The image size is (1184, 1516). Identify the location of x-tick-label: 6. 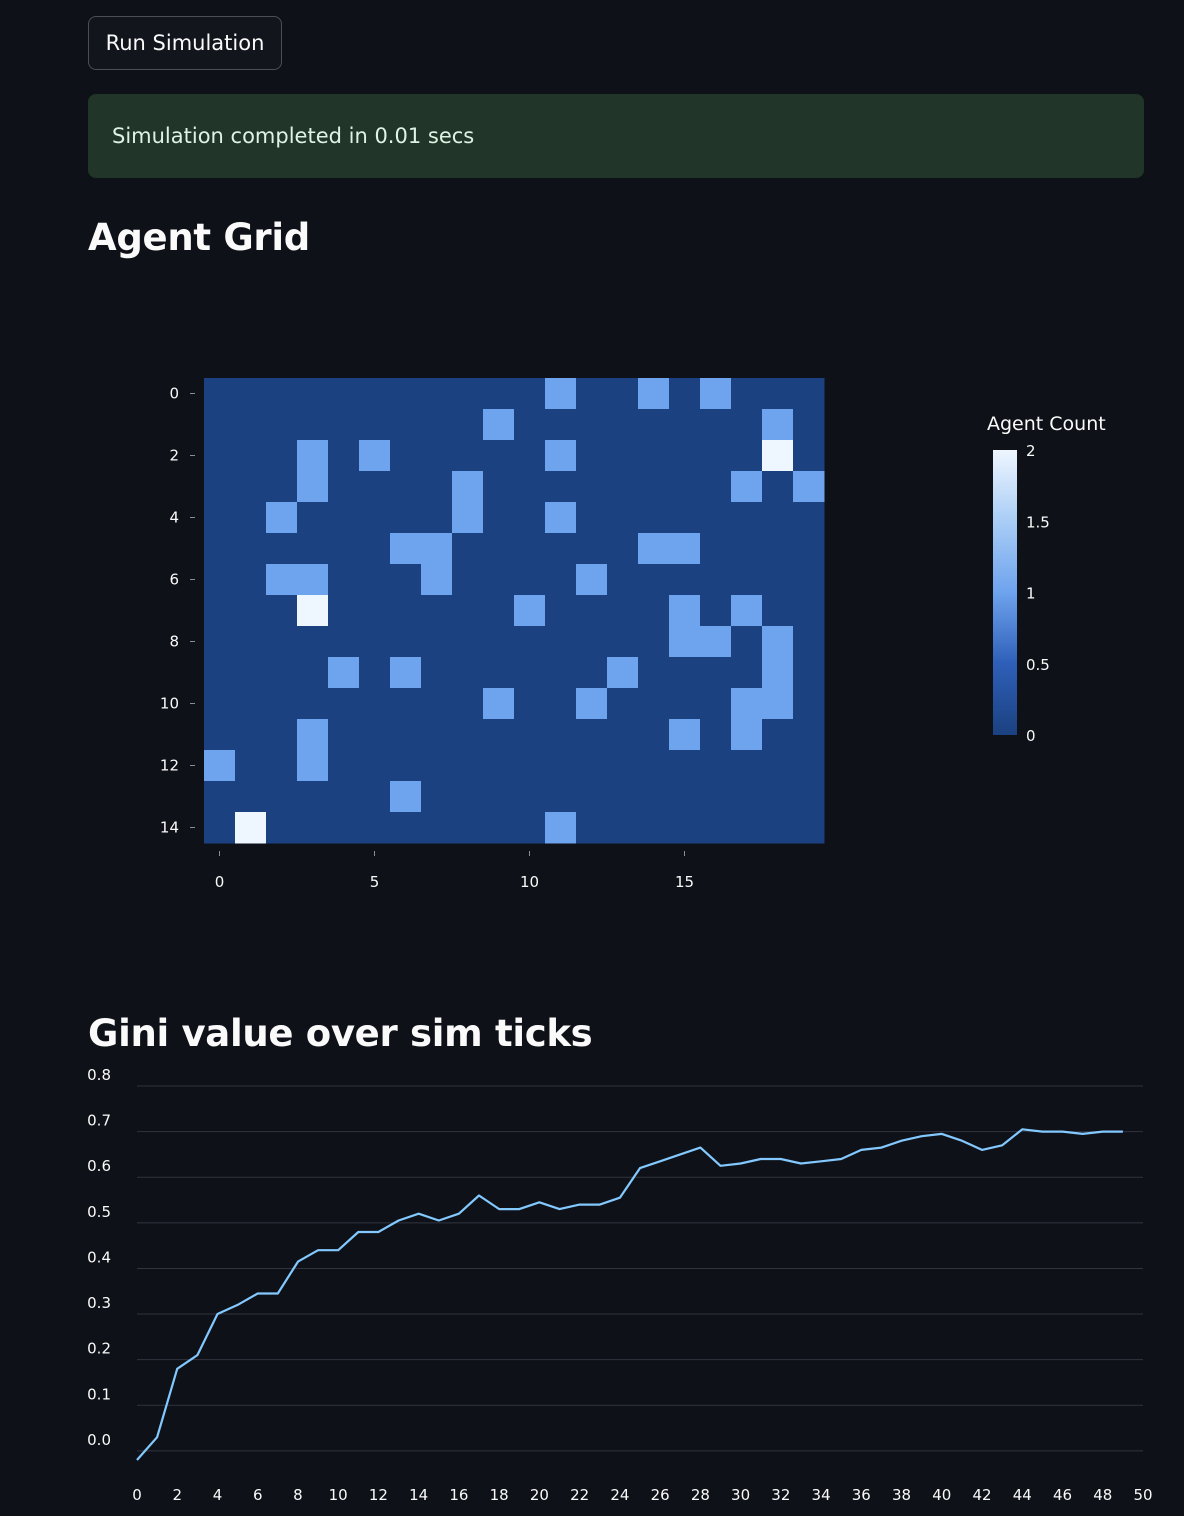
(258, 1495).